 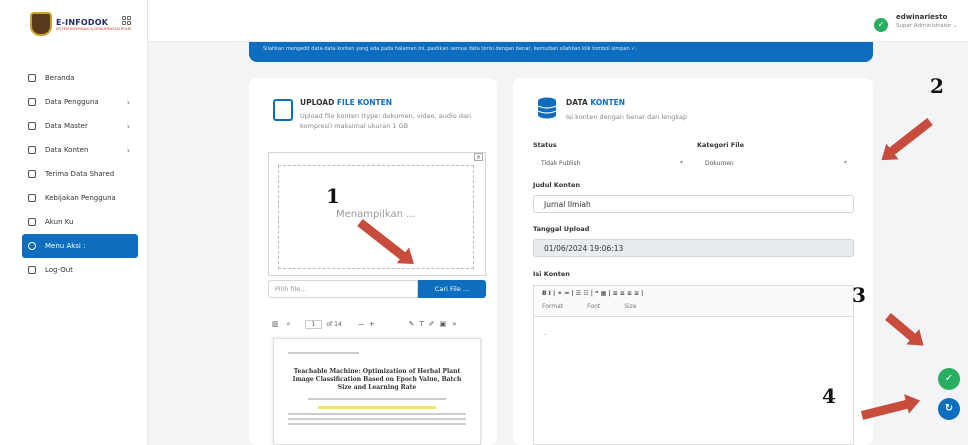 What do you see at coordinates (377, 324) in the screenshot?
I see `pdf-viewer-toolbar: ▥ ⌕ 1 of 14 — + ✎ T ✐ ▣ »` at bounding box center [377, 324].